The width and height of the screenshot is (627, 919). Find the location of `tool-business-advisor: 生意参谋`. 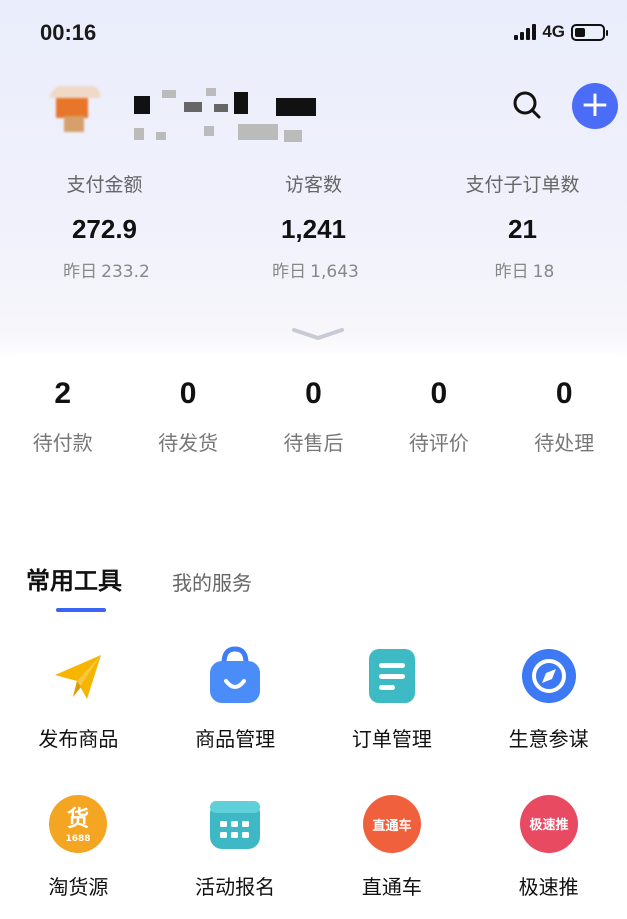

tool-business-advisor: 生意参谋 is located at coordinates (548, 719).